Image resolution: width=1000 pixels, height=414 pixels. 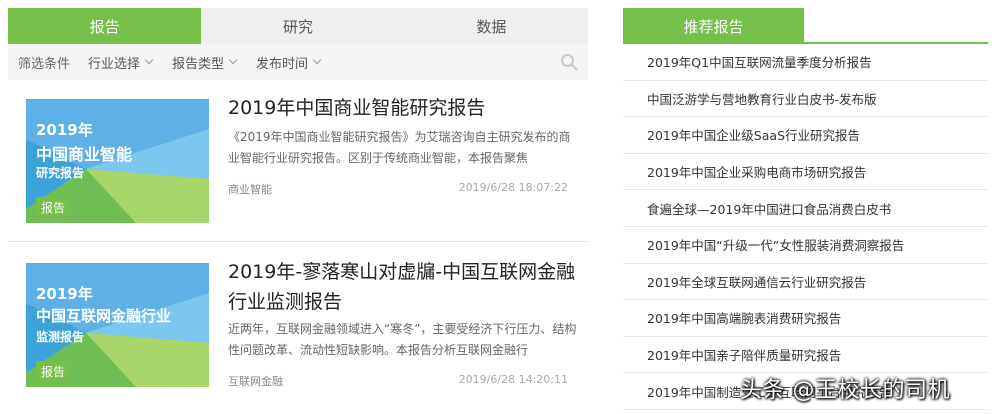 What do you see at coordinates (805, 99) in the screenshot?
I see `recommend-item: 中国泛游学与营地教育行业白皮书-发布版` at bounding box center [805, 99].